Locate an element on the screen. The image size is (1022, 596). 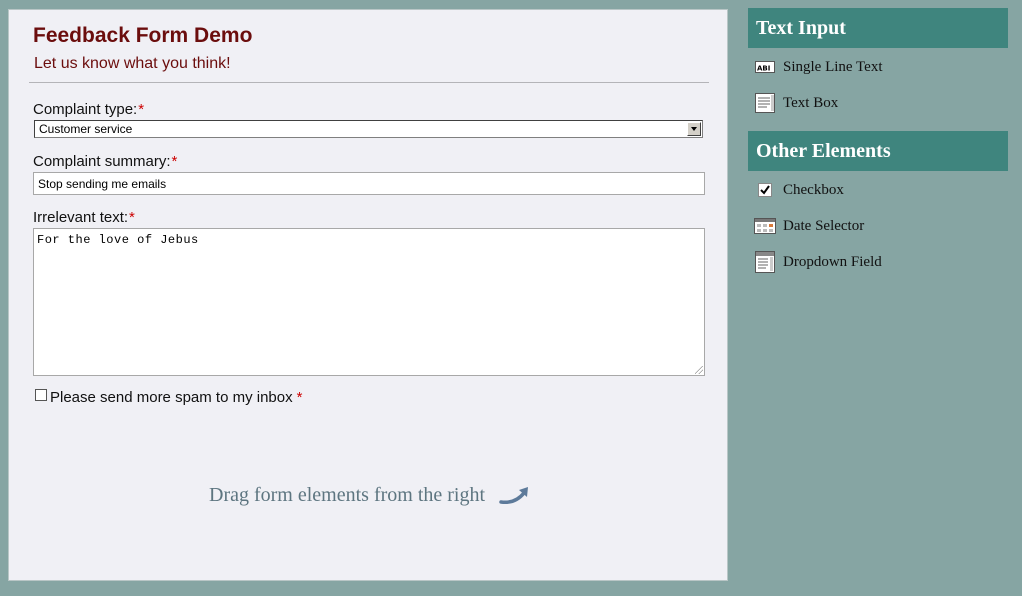
single-line-text-icon: ABI is located at coordinates (765, 67).